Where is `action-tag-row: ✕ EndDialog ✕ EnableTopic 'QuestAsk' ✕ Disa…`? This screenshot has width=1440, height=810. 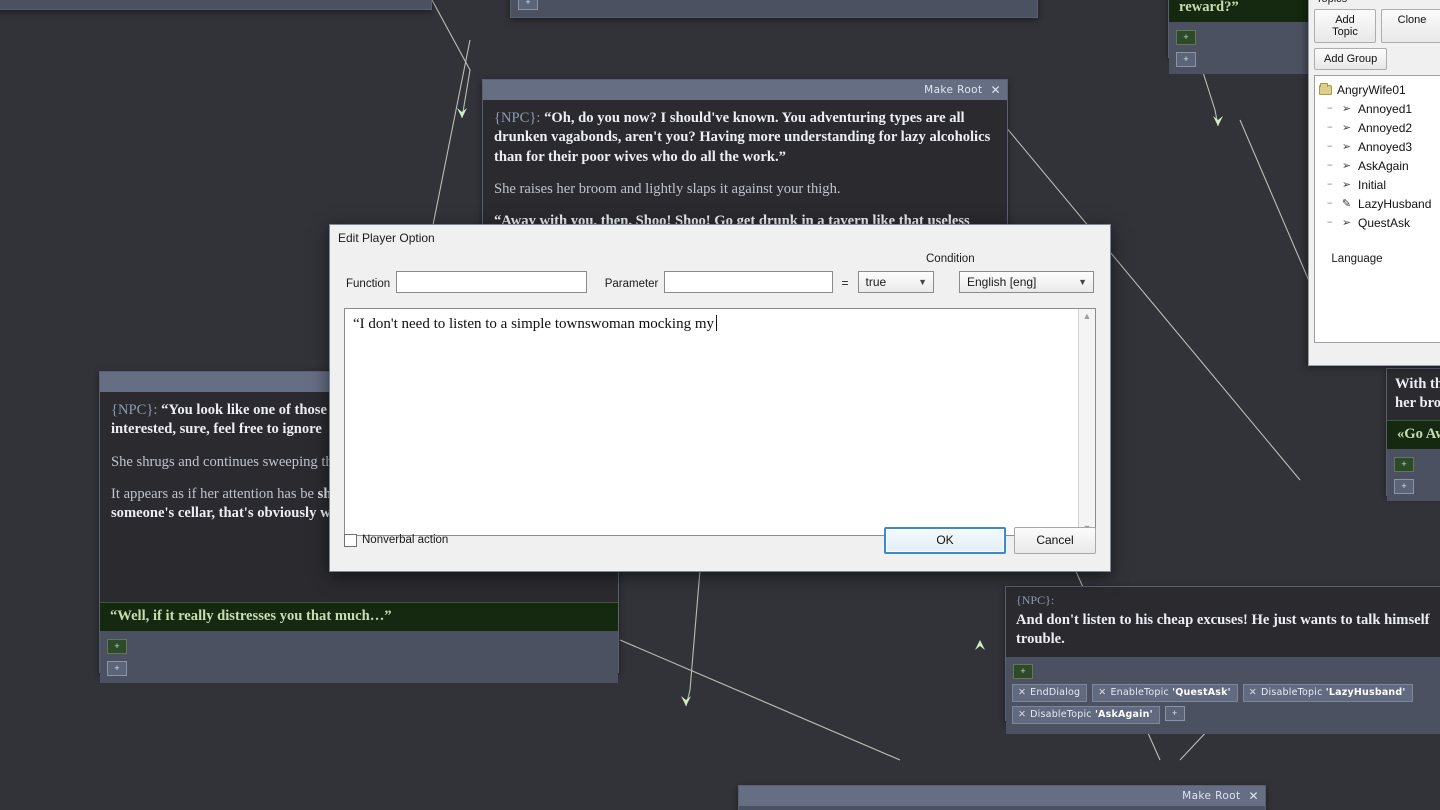 action-tag-row: ✕ EndDialog ✕ EnableTopic 'QuestAsk' ✕ Disa… is located at coordinates (1226, 693).